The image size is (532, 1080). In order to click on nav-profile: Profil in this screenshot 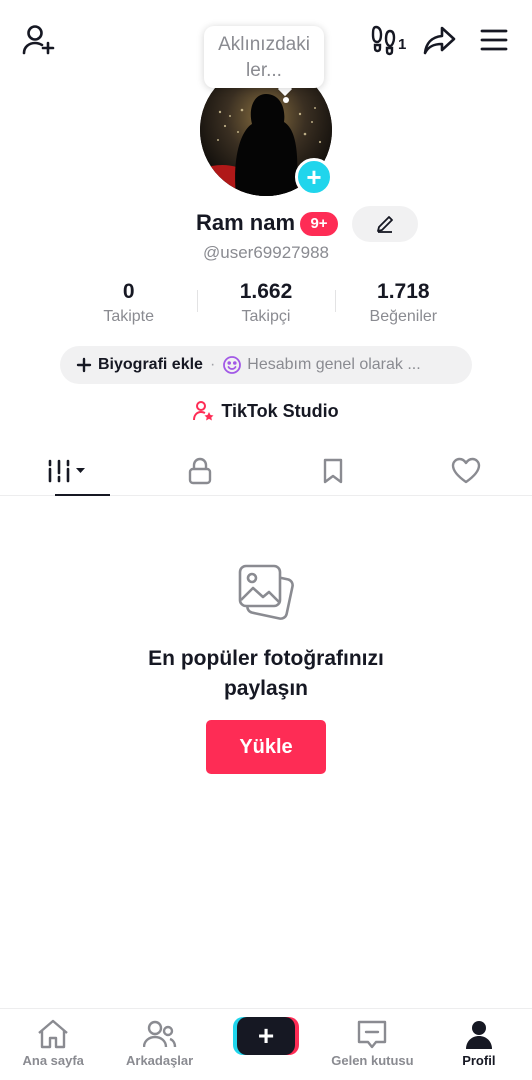, I will do `click(479, 1044)`.